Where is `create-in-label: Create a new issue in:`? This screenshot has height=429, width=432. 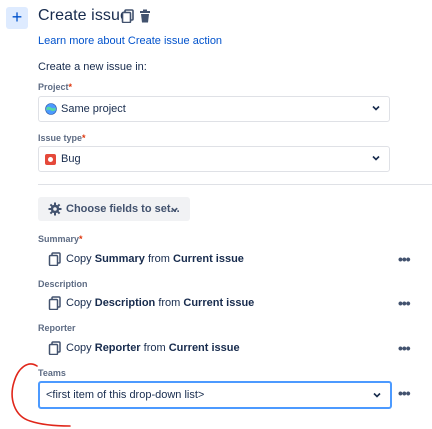 create-in-label: Create a new issue in: is located at coordinates (92, 67).